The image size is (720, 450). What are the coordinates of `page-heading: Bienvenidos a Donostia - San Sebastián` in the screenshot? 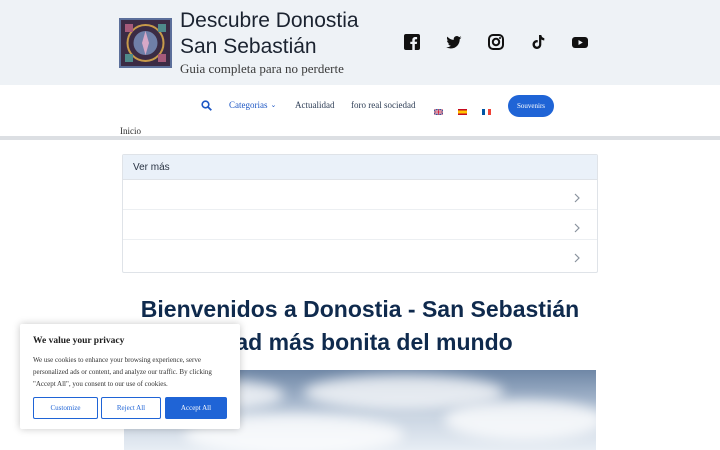 It's located at (360, 309).